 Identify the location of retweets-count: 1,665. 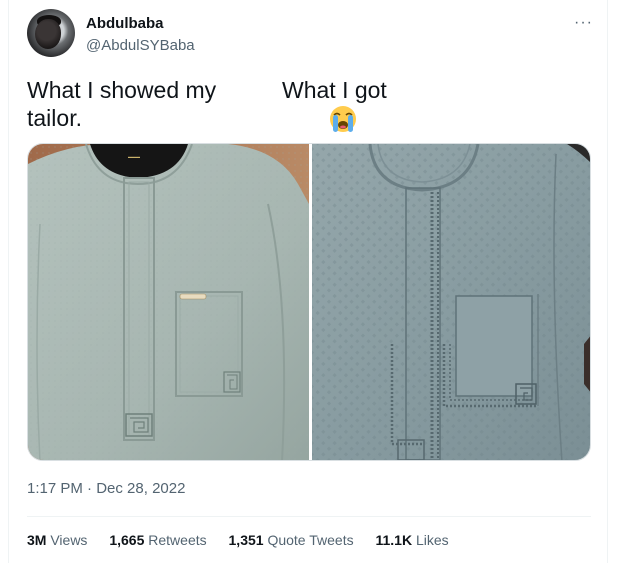
(127, 540).